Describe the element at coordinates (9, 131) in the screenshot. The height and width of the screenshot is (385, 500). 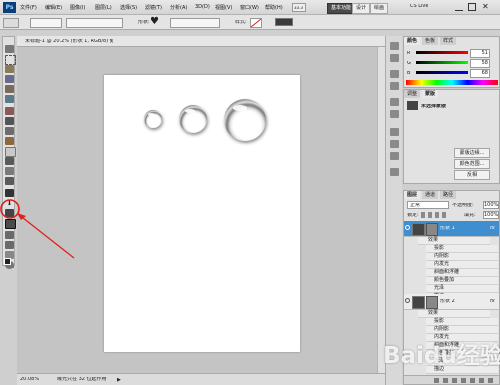
I see `clone-stamp-tool-icon` at that location.